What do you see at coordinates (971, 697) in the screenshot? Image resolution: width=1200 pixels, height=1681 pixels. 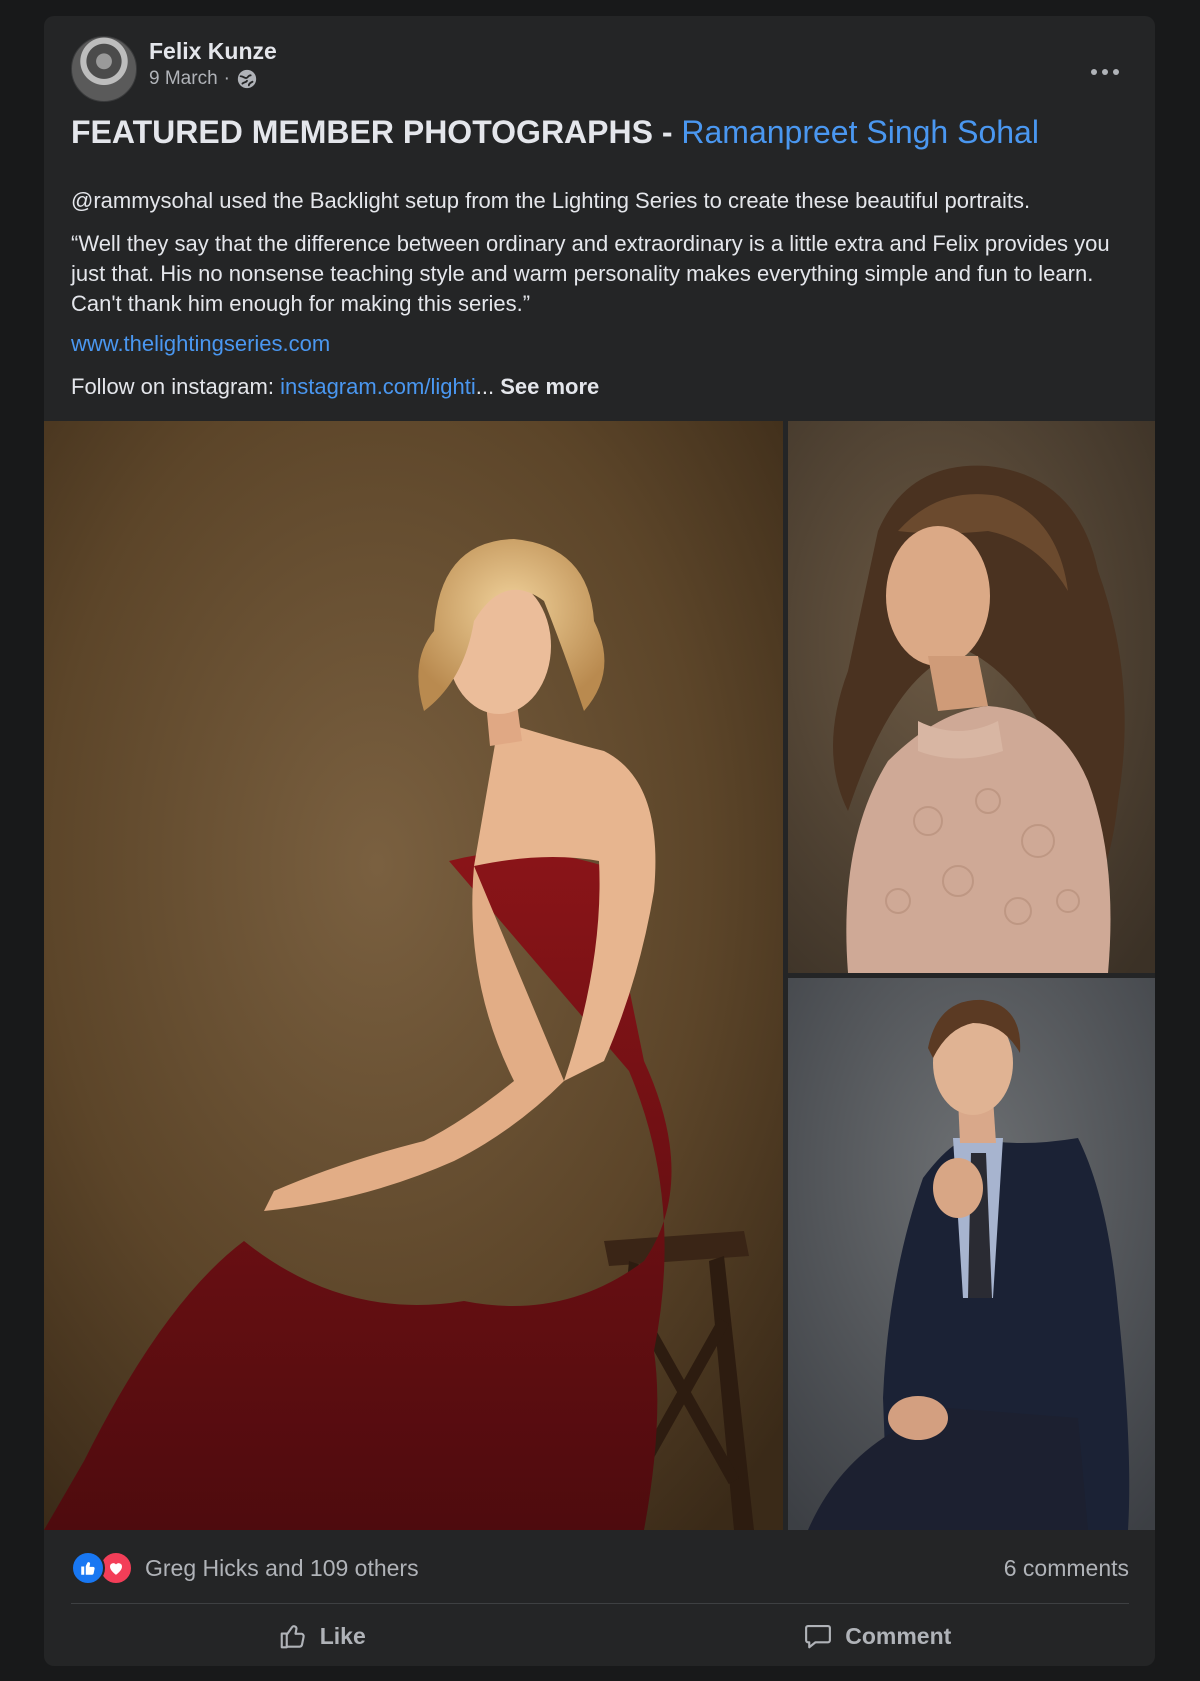 I see `photo-woman-lace-blouse` at bounding box center [971, 697].